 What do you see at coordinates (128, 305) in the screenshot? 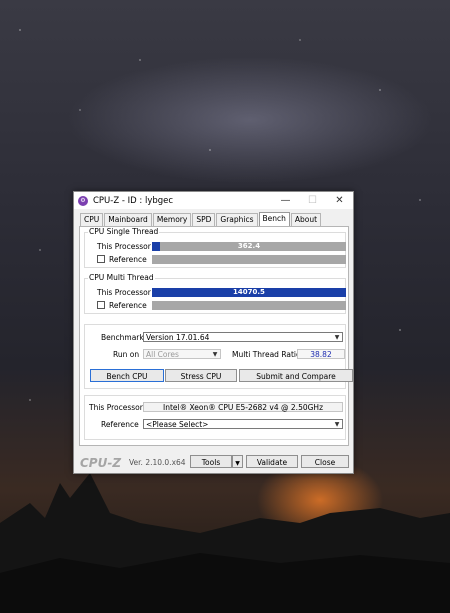
I see `multi-reference-label: Reference` at bounding box center [128, 305].